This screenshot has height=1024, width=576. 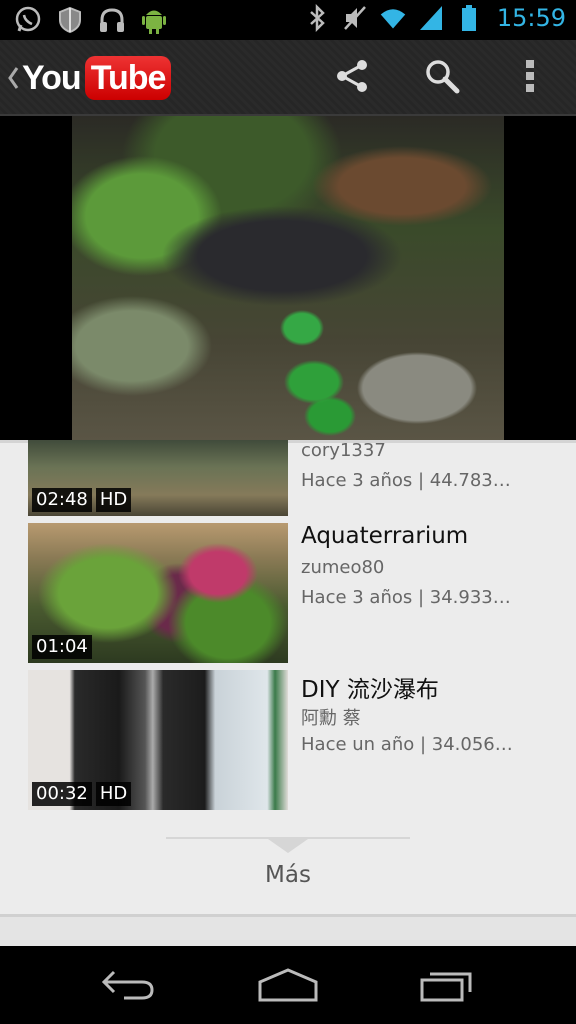 What do you see at coordinates (112, 20) in the screenshot?
I see `headphones-icon` at bounding box center [112, 20].